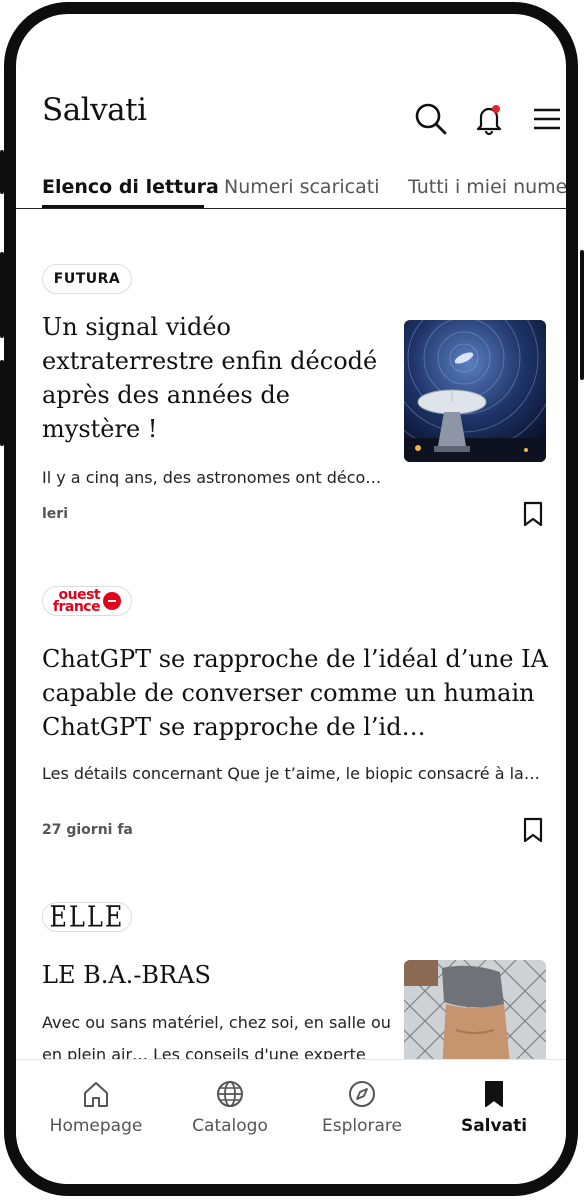  Describe the element at coordinates (96, 1094) in the screenshot. I see `home-icon` at that location.